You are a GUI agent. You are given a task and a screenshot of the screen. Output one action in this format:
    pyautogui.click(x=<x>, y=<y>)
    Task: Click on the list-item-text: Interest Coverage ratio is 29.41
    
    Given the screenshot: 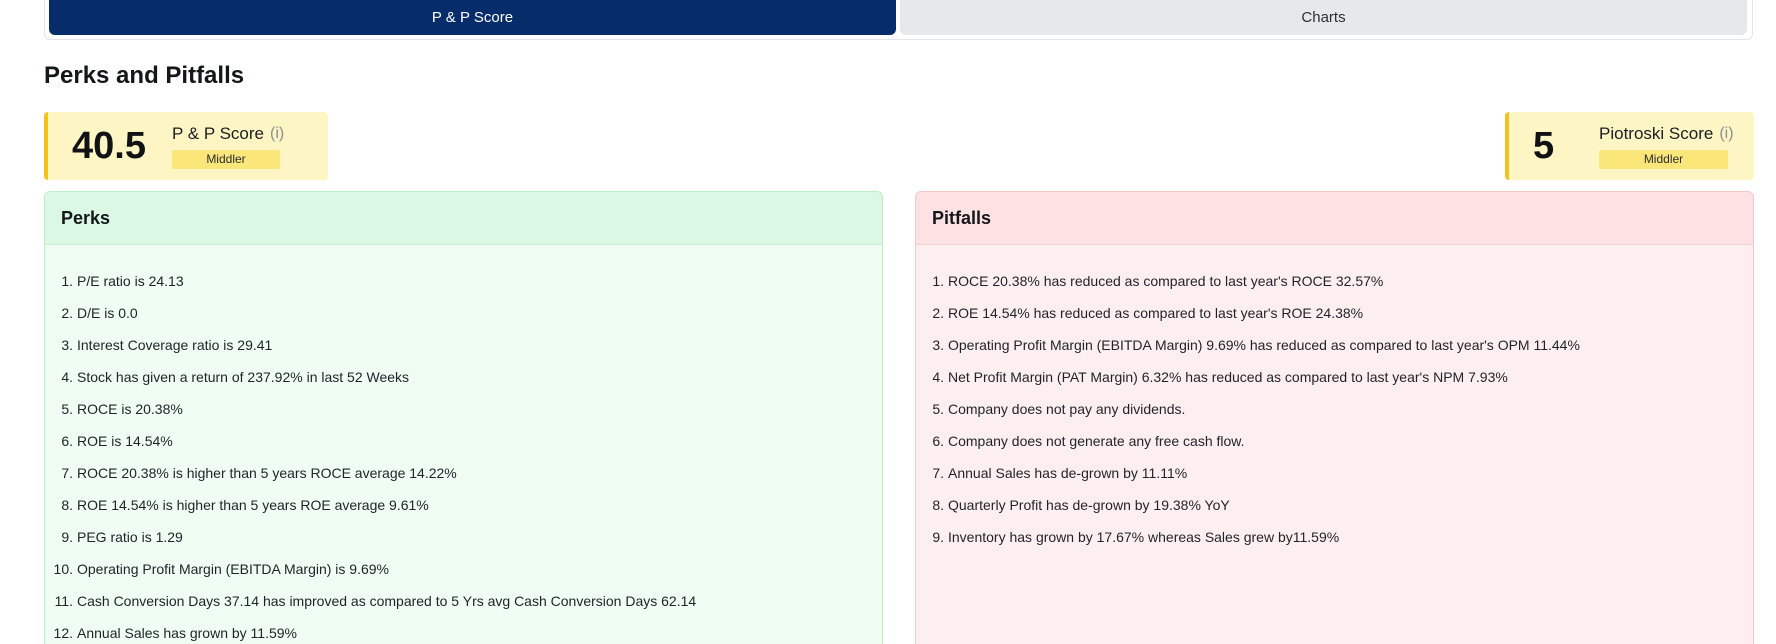 What is the action you would take?
    pyautogui.click(x=175, y=345)
    